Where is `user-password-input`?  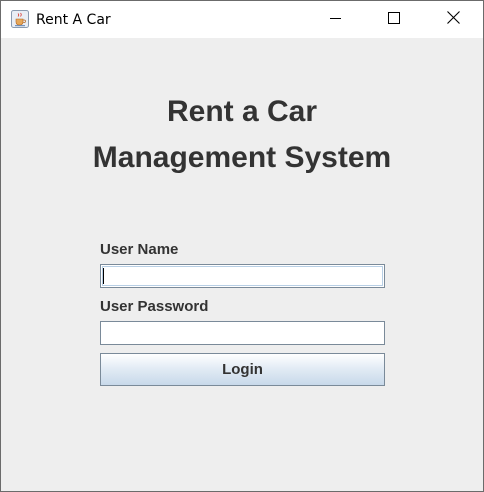
user-password-input is located at coordinates (242, 333).